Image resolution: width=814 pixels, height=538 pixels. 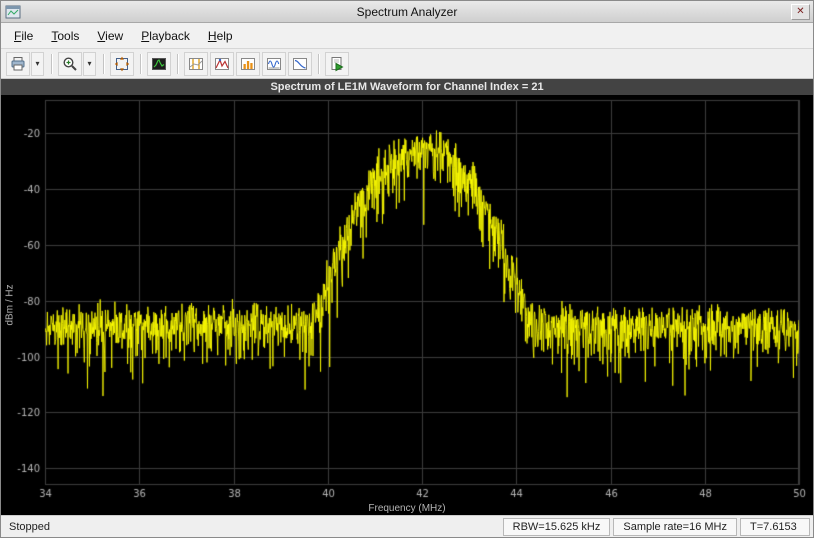 I want to click on ccdf-measurements-button, so click(x=300, y=63).